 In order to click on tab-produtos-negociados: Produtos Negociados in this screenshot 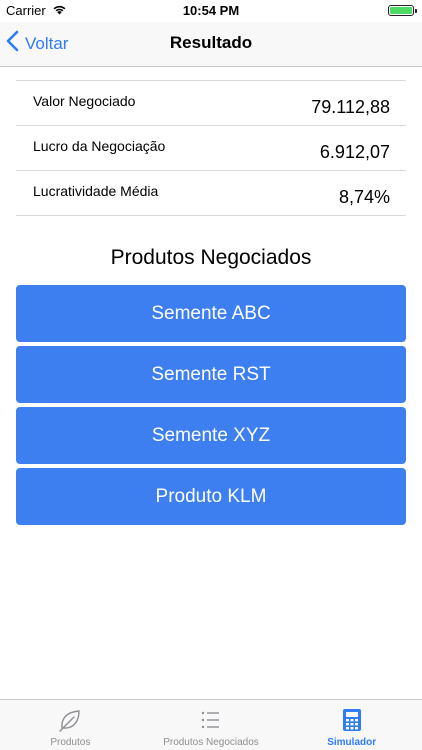, I will do `click(211, 725)`.